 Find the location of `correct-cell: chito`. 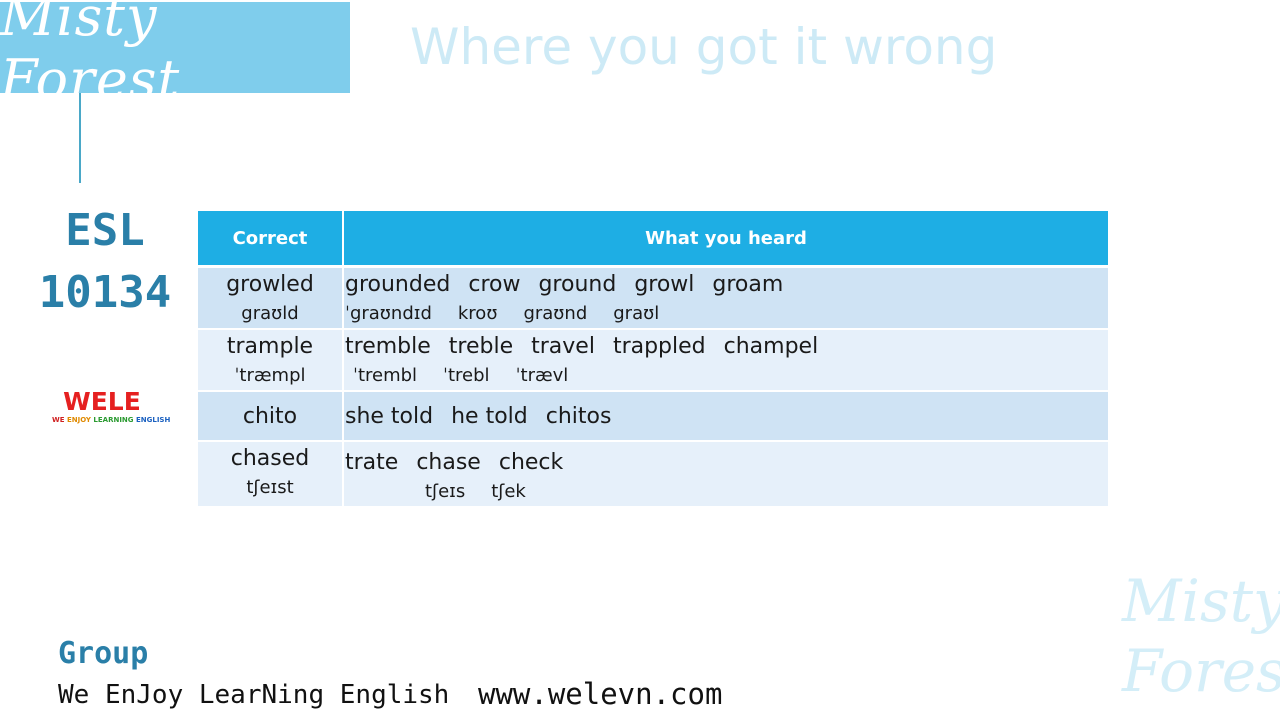

correct-cell: chito is located at coordinates (271, 416).